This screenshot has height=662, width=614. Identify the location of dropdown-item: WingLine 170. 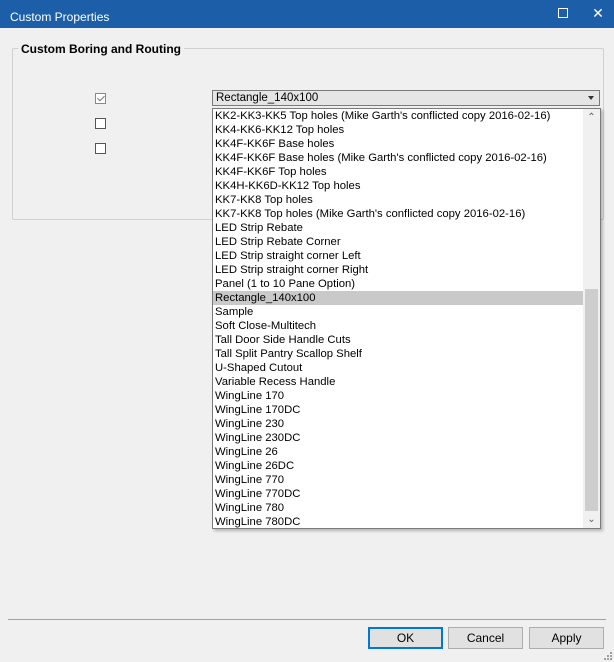
(398, 396).